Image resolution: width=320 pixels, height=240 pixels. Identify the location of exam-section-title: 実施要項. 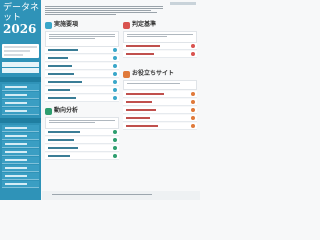
(66, 24).